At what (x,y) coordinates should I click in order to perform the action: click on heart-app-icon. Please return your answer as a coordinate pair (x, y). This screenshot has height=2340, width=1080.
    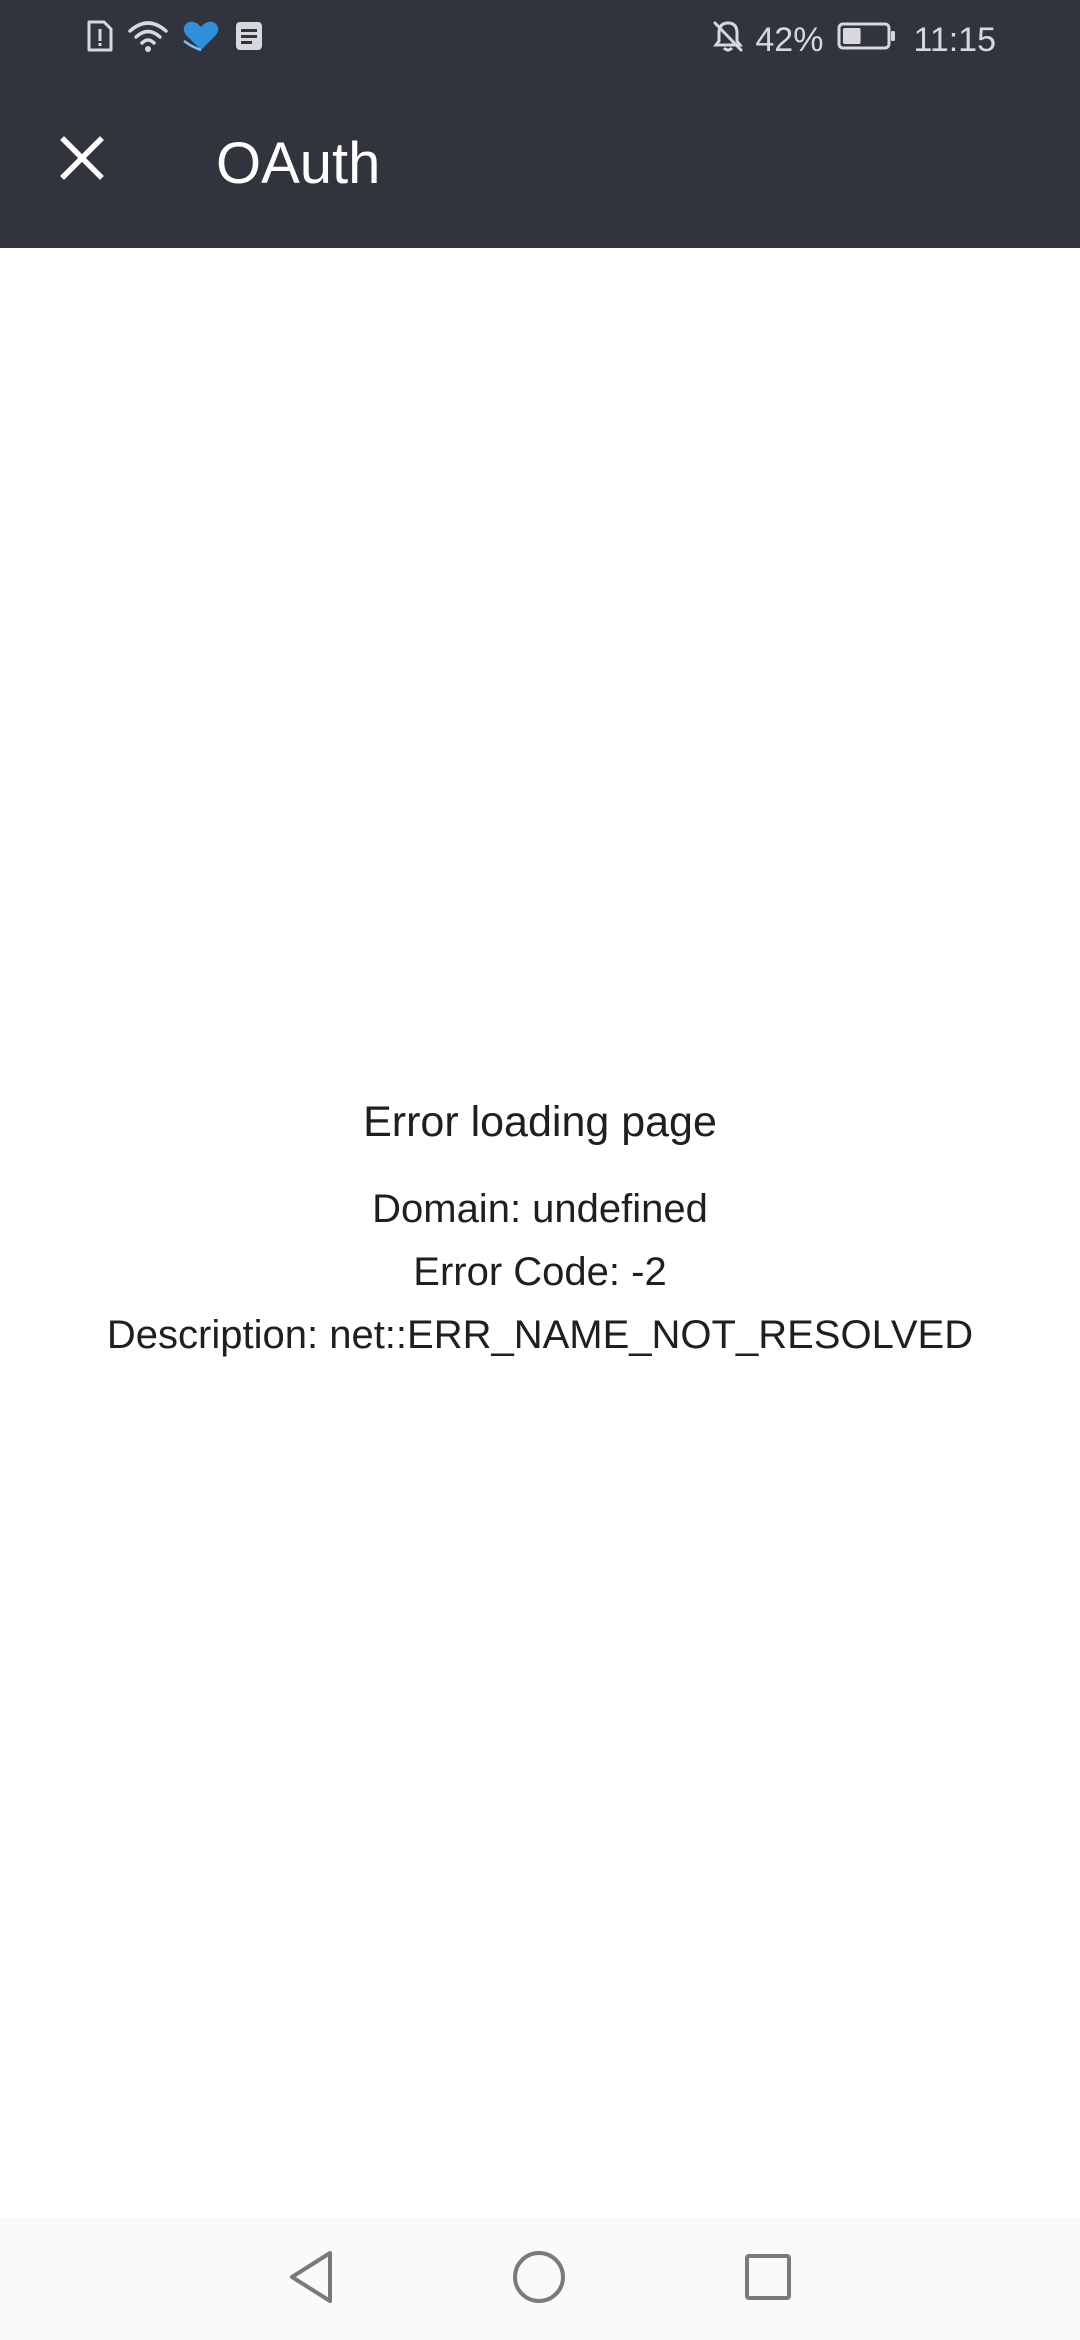
    Looking at the image, I should click on (201, 40).